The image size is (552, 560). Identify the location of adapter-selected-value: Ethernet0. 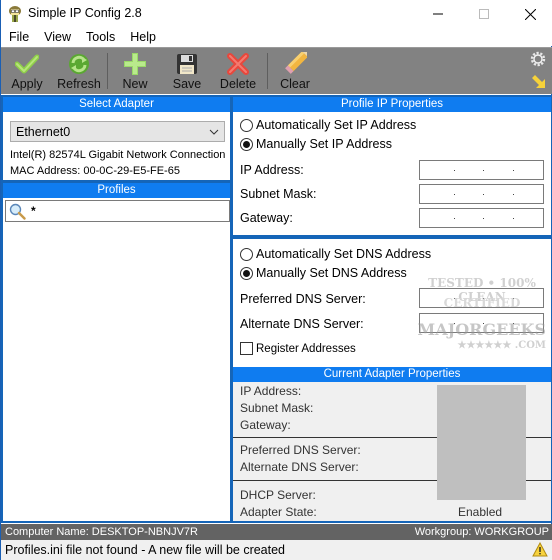
(43, 132).